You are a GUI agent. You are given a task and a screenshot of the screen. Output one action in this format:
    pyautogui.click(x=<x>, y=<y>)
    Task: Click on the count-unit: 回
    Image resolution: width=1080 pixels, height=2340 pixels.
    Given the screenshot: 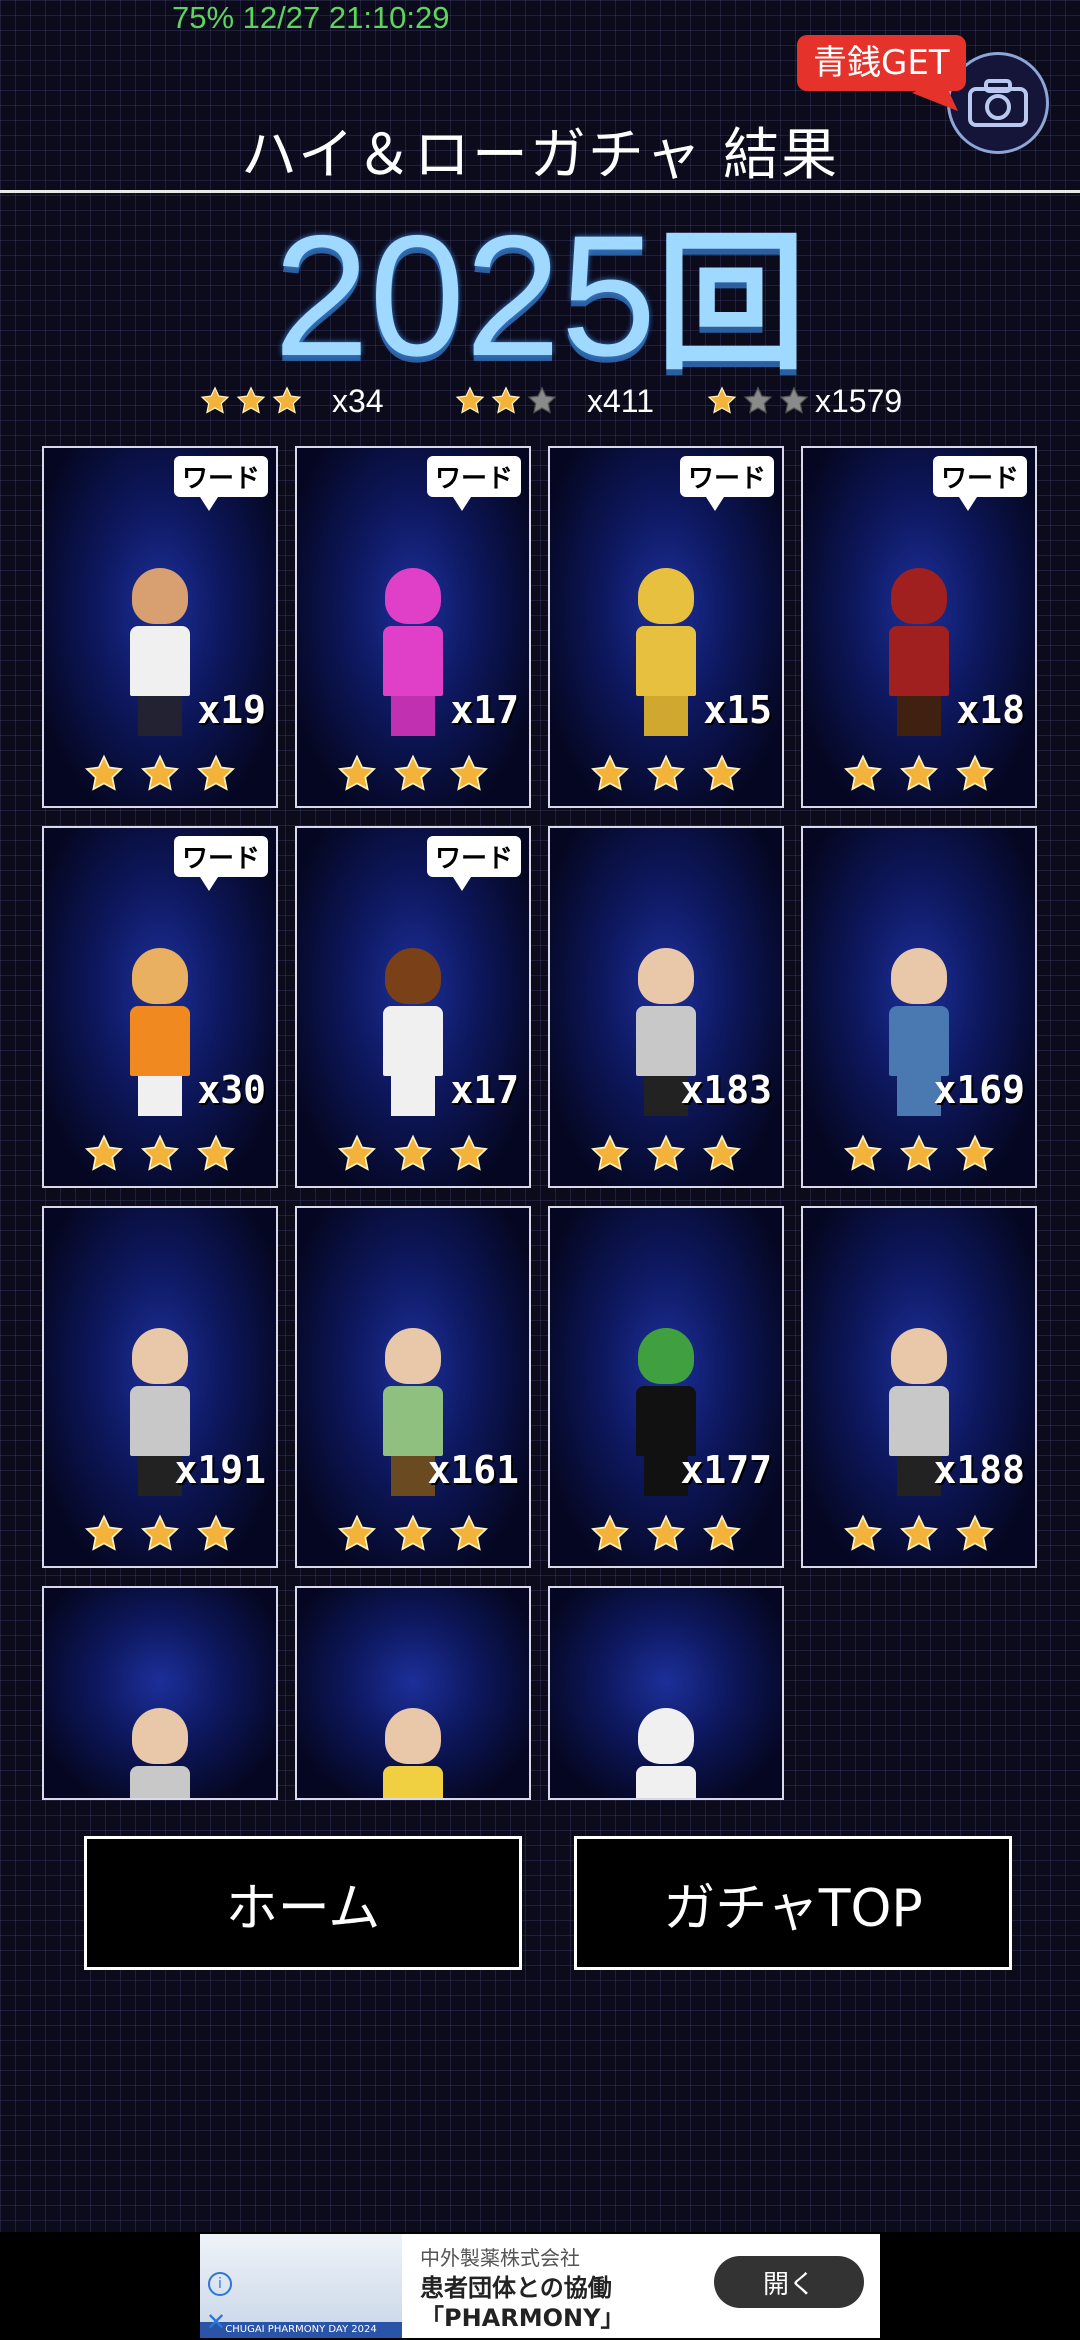 What is the action you would take?
    pyautogui.click(x=731, y=304)
    